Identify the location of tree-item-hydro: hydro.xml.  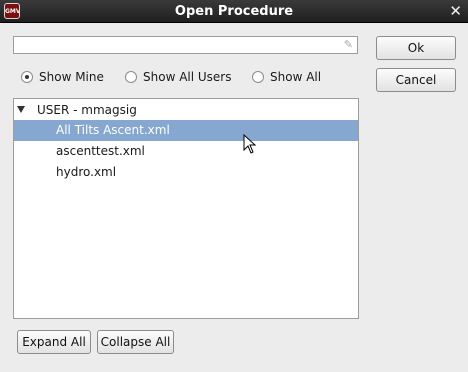
(186, 172).